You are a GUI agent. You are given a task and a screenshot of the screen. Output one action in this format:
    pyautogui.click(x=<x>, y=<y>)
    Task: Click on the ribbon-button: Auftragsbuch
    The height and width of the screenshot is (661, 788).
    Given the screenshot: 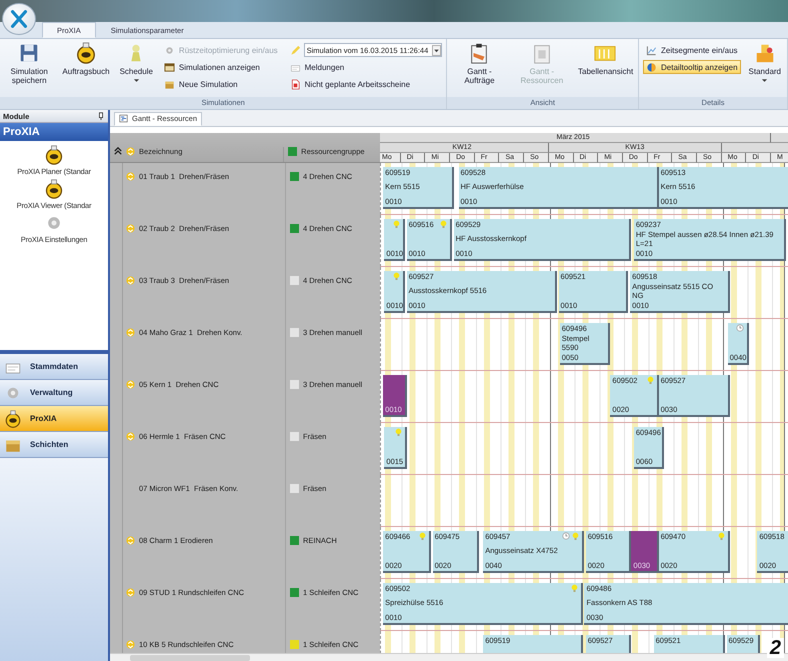 What is the action you would take?
    pyautogui.click(x=86, y=59)
    